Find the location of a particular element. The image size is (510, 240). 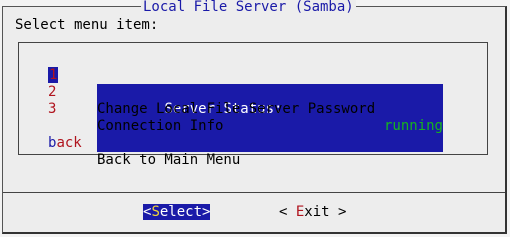

menu-item-label: Back to Main Menu is located at coordinates (169, 160).